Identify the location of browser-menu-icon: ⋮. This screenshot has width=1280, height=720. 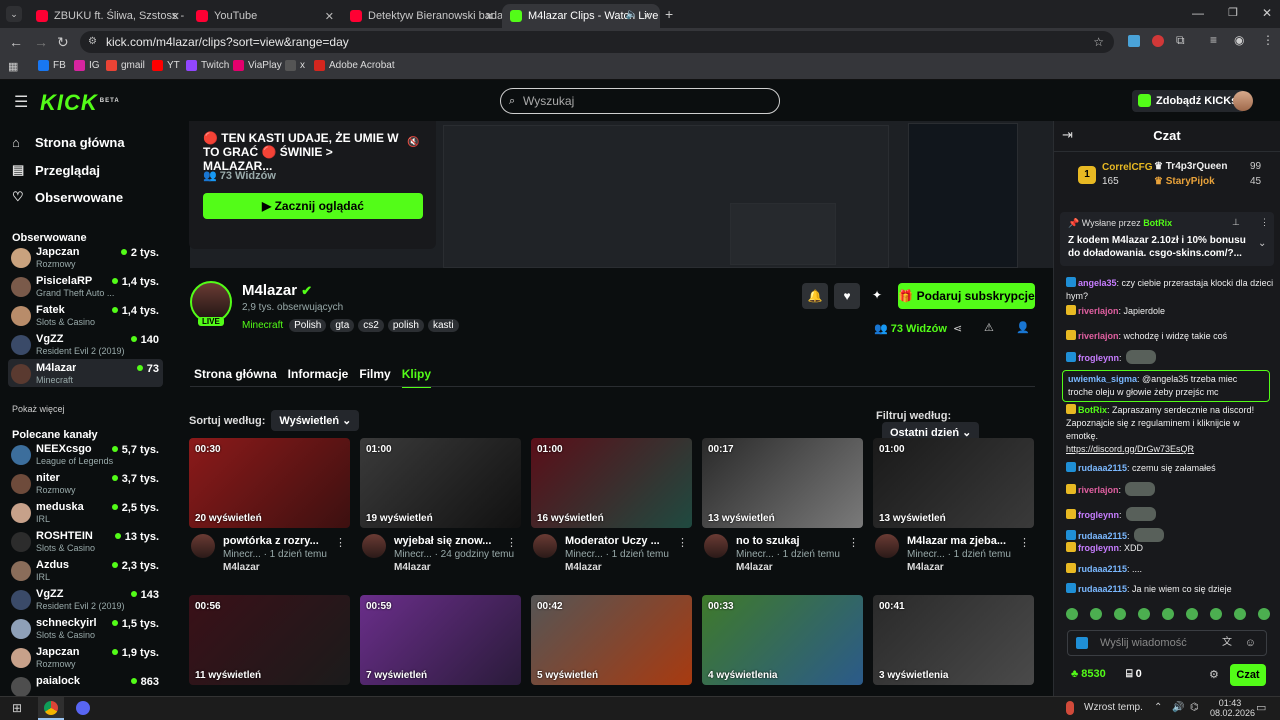
(1268, 40).